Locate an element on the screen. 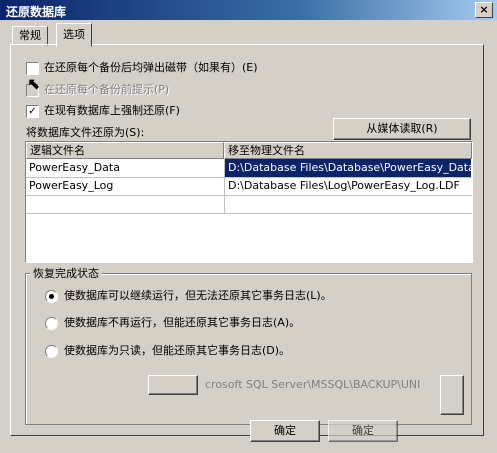 The image size is (497, 453). eject-tape-checkbox: 在还原每个备份后均弹出磁带（如果有）(E) is located at coordinates (142, 68).